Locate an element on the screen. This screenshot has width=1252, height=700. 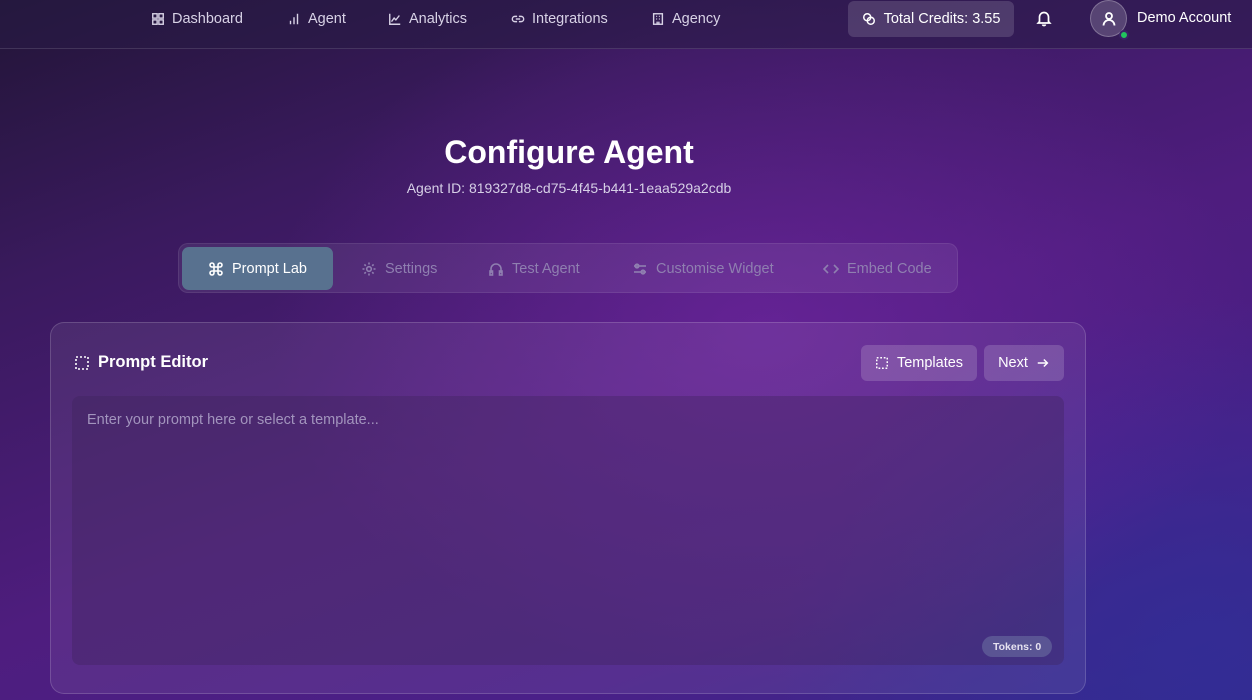
nav-item-agency: Agency is located at coordinates (685, 18).